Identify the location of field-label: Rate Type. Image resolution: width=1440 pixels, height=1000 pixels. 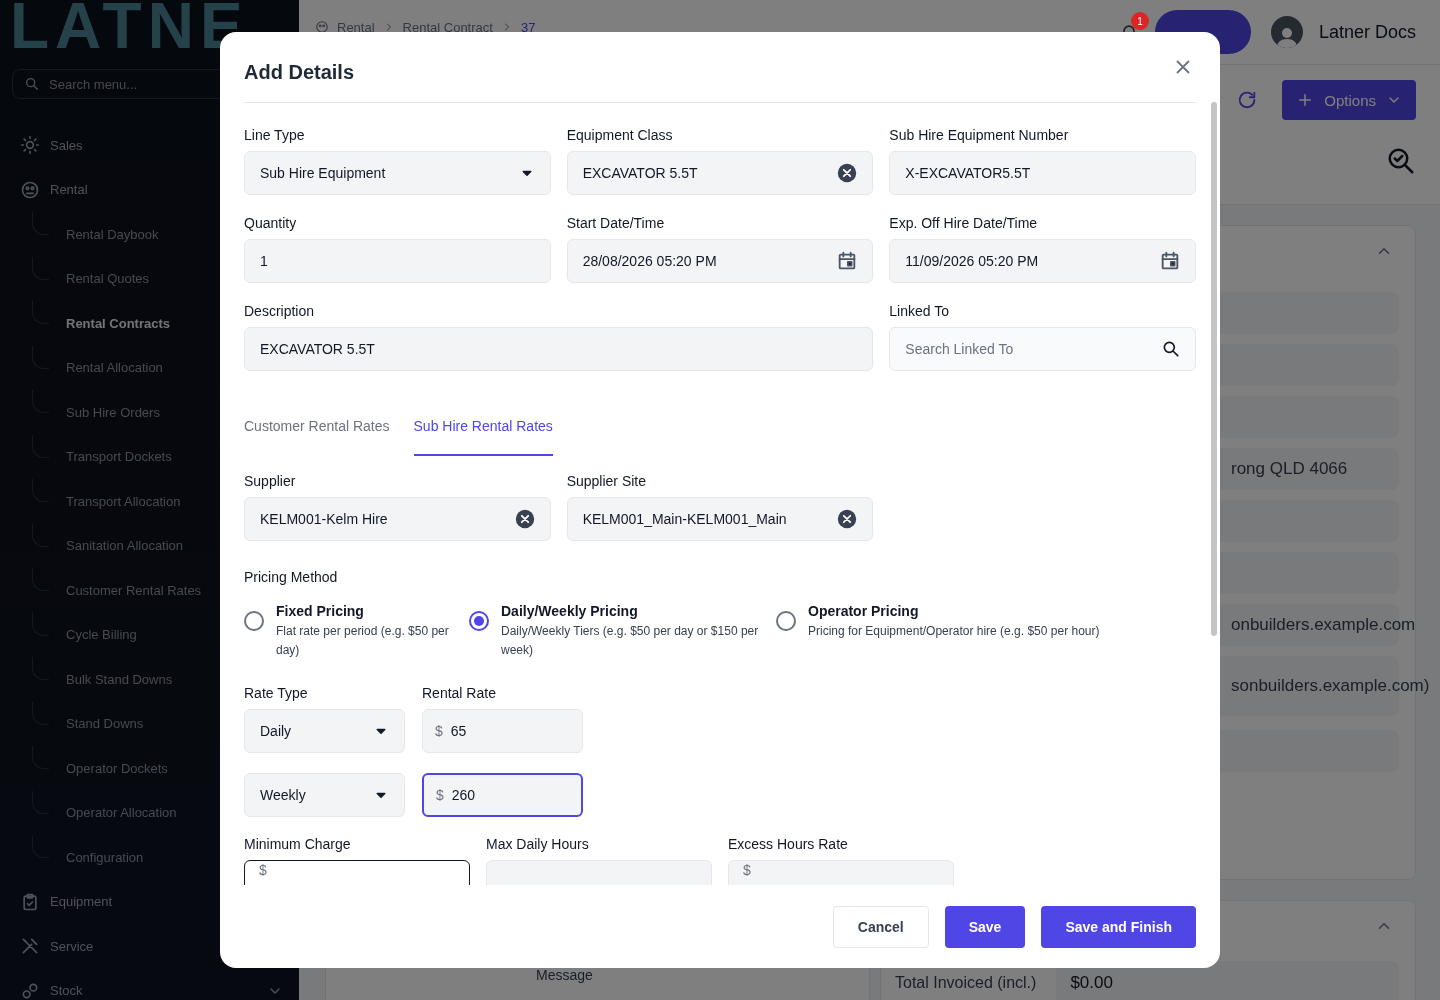
(276, 693).